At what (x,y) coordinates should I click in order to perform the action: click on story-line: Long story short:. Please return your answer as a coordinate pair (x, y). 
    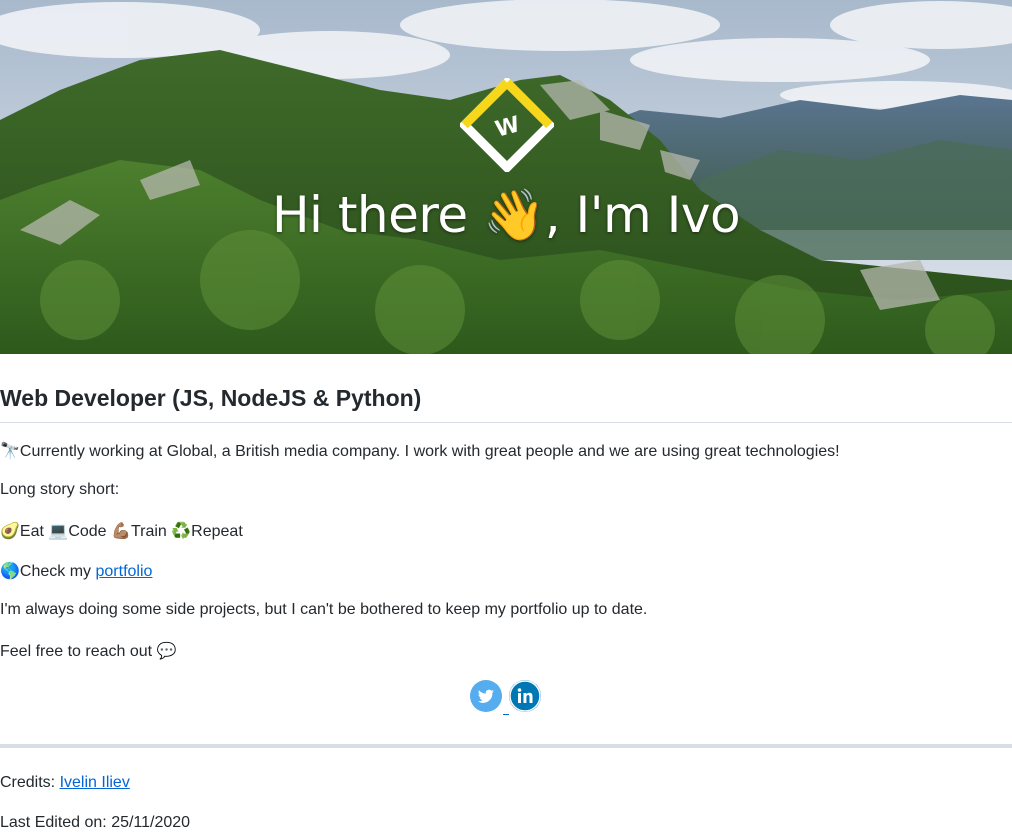
    Looking at the image, I should click on (60, 489).